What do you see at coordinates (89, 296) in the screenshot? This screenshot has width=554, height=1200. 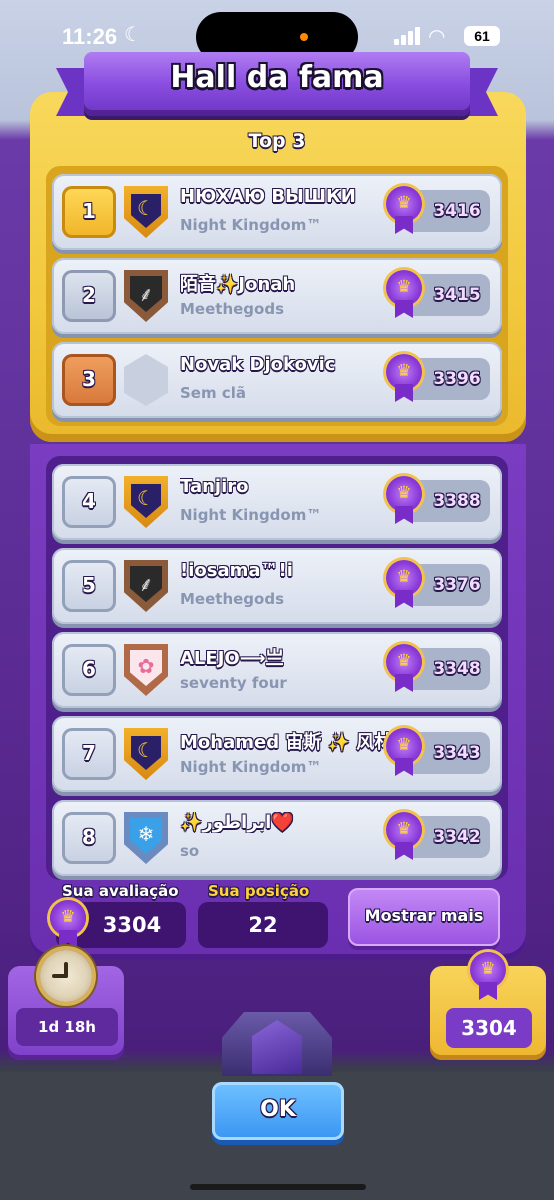 I see `rank-number: 2` at bounding box center [89, 296].